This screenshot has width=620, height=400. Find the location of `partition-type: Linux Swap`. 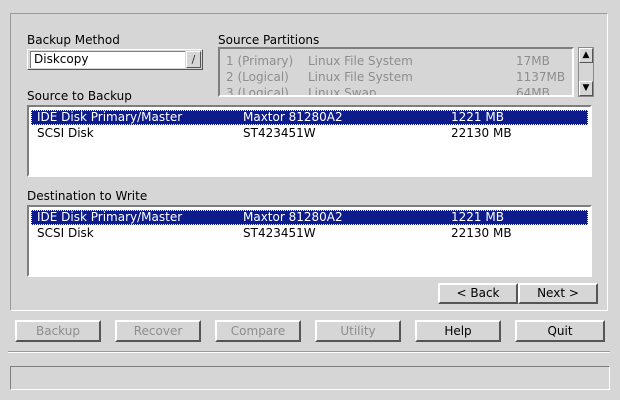

partition-type: Linux Swap is located at coordinates (342, 91).